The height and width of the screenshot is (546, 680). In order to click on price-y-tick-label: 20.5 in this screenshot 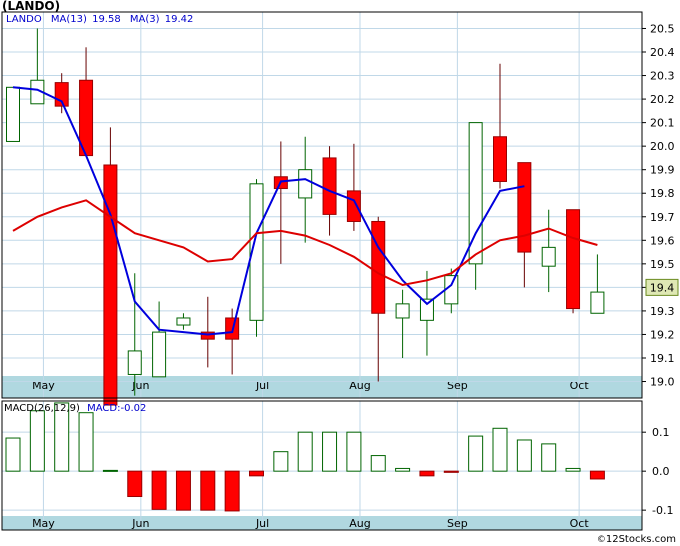, I will do `click(662, 28)`.